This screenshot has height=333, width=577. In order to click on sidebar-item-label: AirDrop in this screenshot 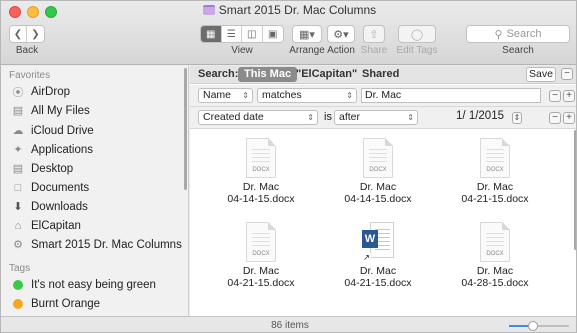, I will do `click(50, 91)`.